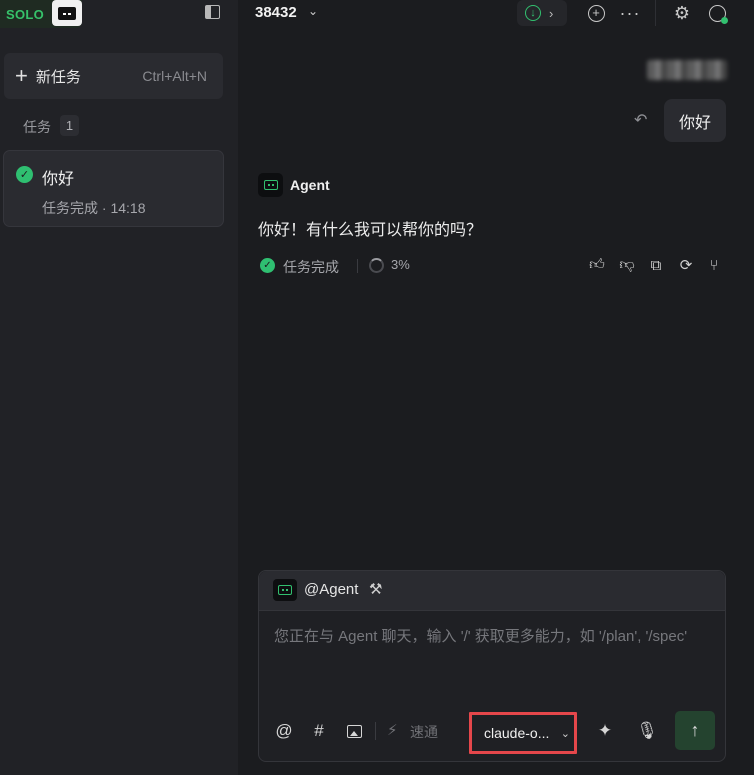  I want to click on plus-icon: +, so click(21, 75).